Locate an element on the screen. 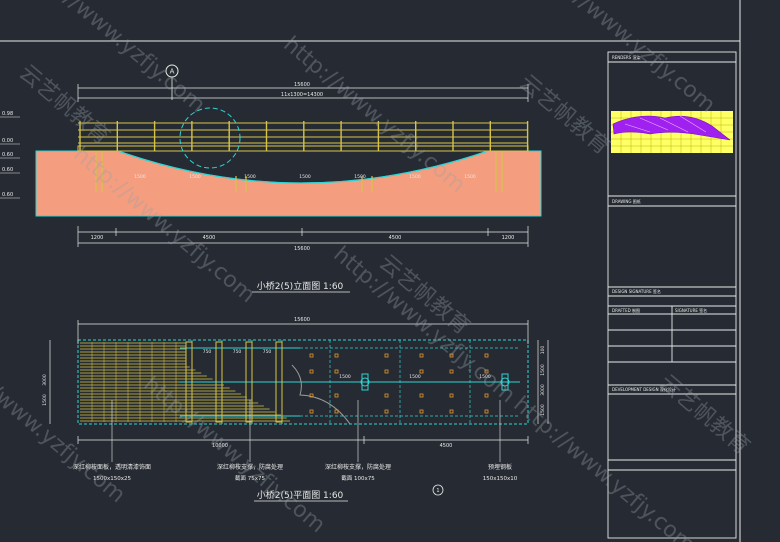 The width and height of the screenshot is (780, 542). annotation-line1: 深红柳桉支撑，防腐处理 is located at coordinates (358, 467).